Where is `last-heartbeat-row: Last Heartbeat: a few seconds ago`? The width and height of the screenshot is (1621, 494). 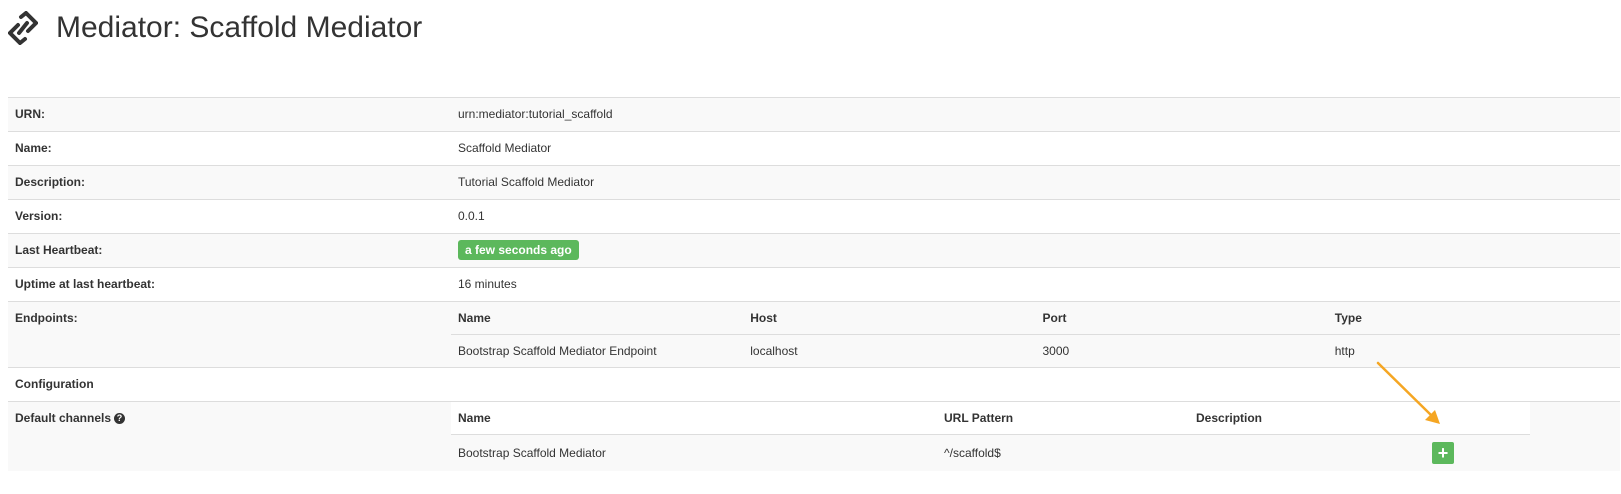 last-heartbeat-row: Last Heartbeat: a few seconds ago is located at coordinates (814, 251).